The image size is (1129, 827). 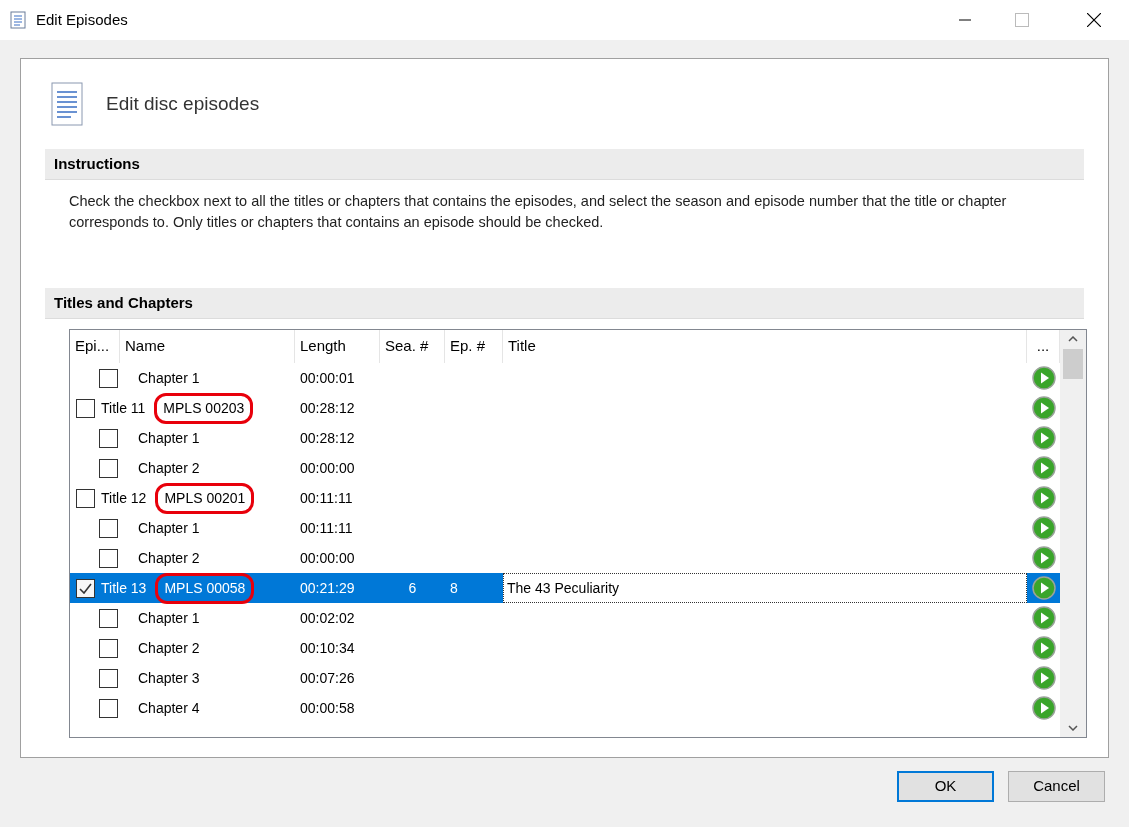 What do you see at coordinates (564, 303) in the screenshot?
I see `section-header: Titles and Chapters` at bounding box center [564, 303].